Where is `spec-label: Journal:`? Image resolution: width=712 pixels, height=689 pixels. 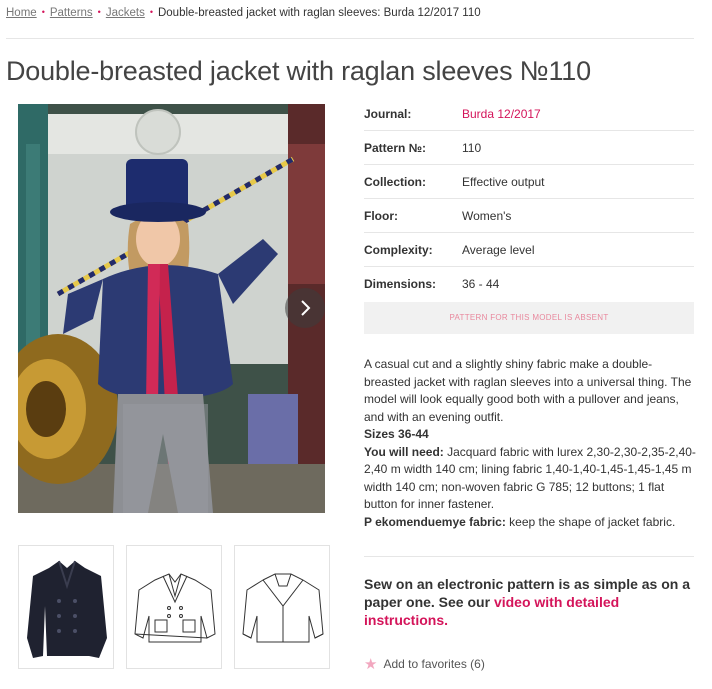 spec-label: Journal: is located at coordinates (388, 113).